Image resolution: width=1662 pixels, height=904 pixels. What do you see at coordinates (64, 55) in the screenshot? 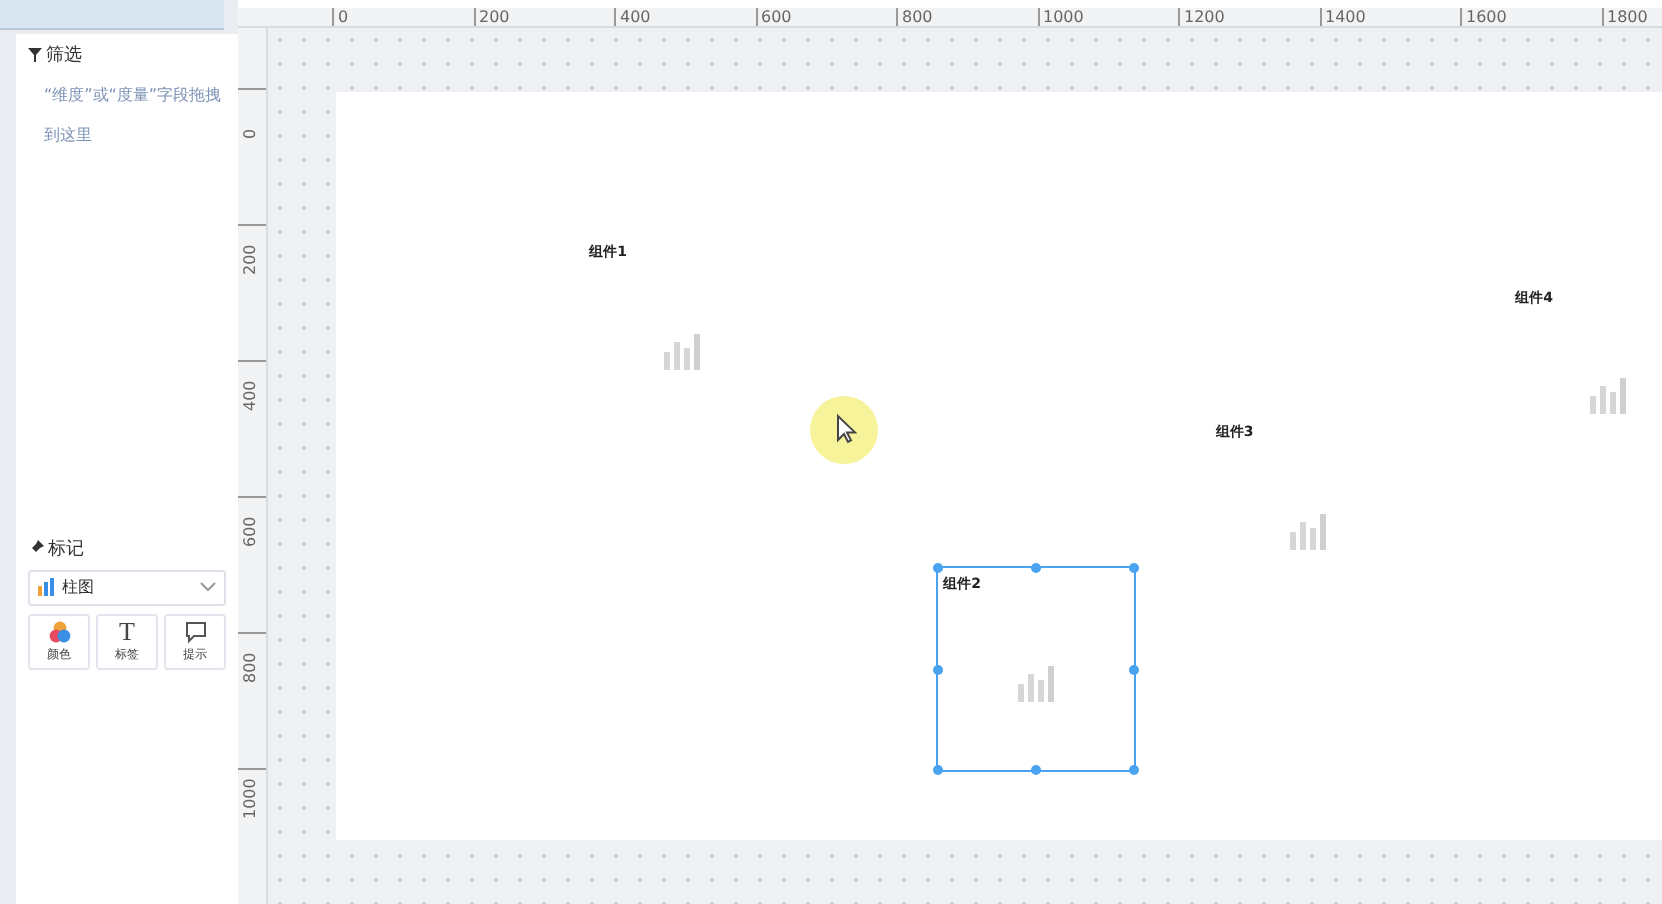
I see `filter-label: 筛选` at bounding box center [64, 55].